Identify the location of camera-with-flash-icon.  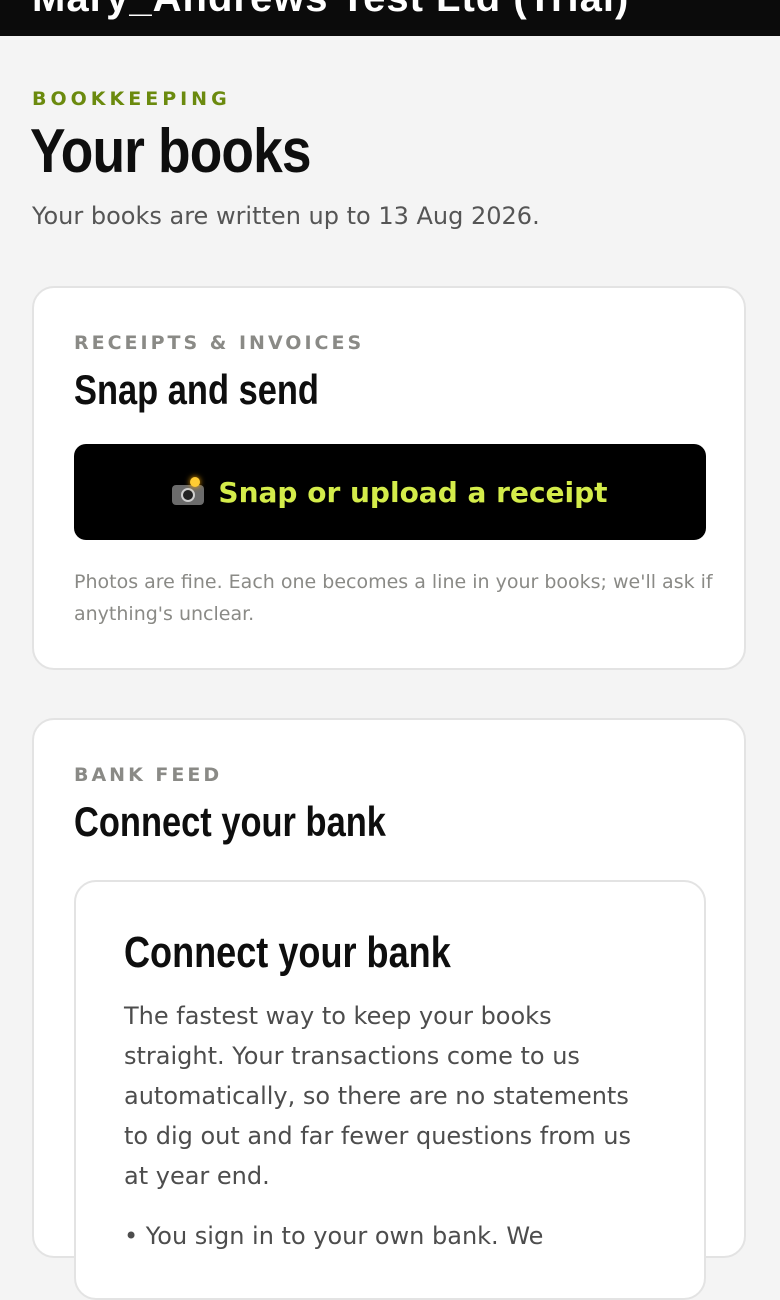
(188, 491).